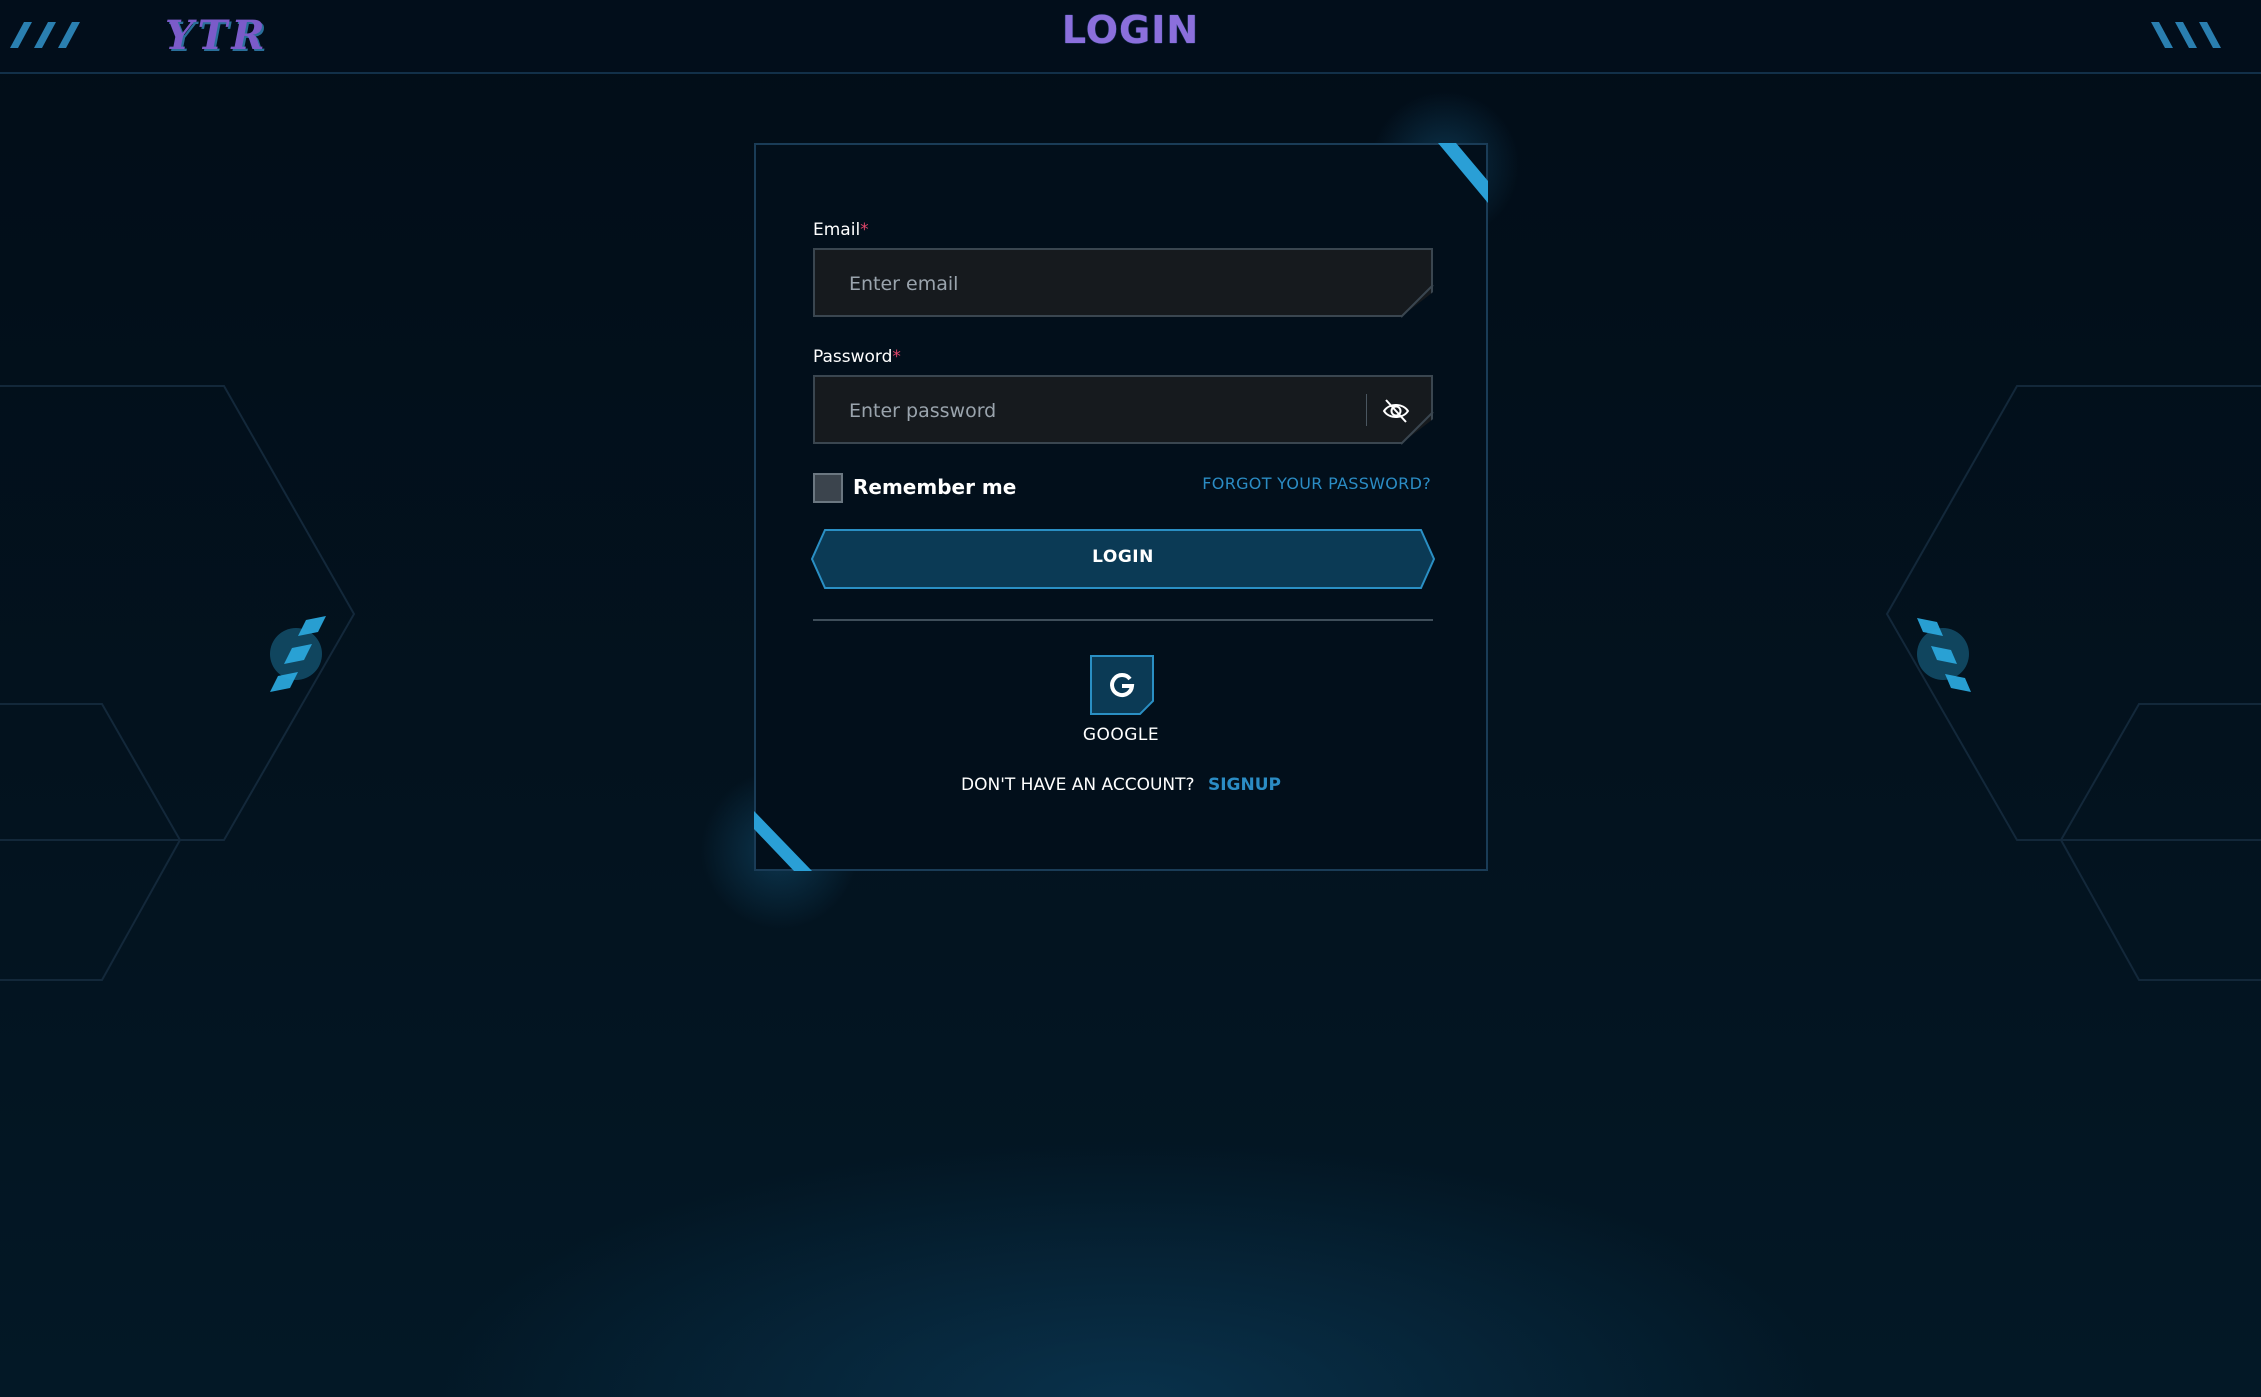 The image size is (2261, 1397). What do you see at coordinates (1417, 301) in the screenshot?
I see `email-field-corner` at bounding box center [1417, 301].